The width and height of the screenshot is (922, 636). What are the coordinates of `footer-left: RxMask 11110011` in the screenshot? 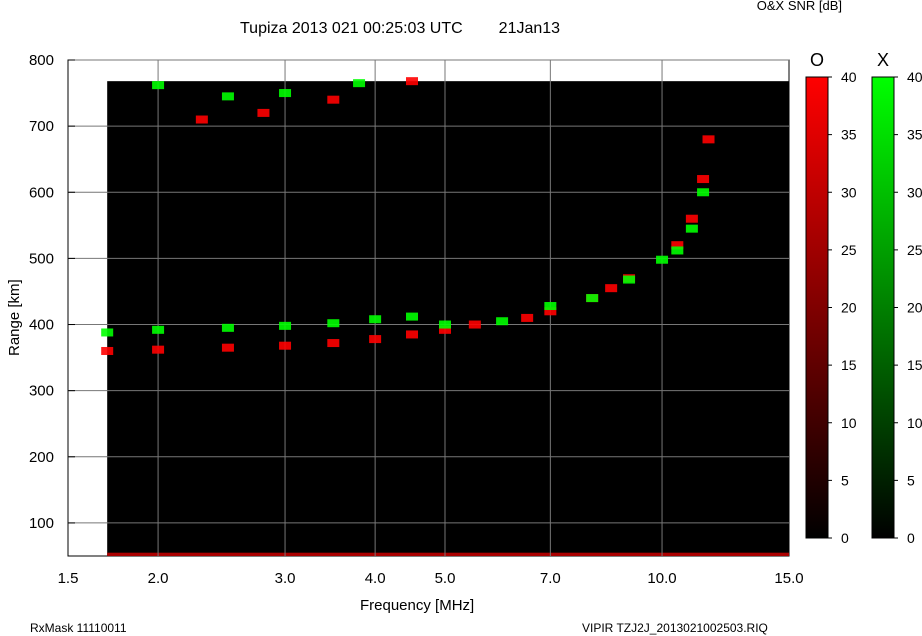 It's located at (78, 628).